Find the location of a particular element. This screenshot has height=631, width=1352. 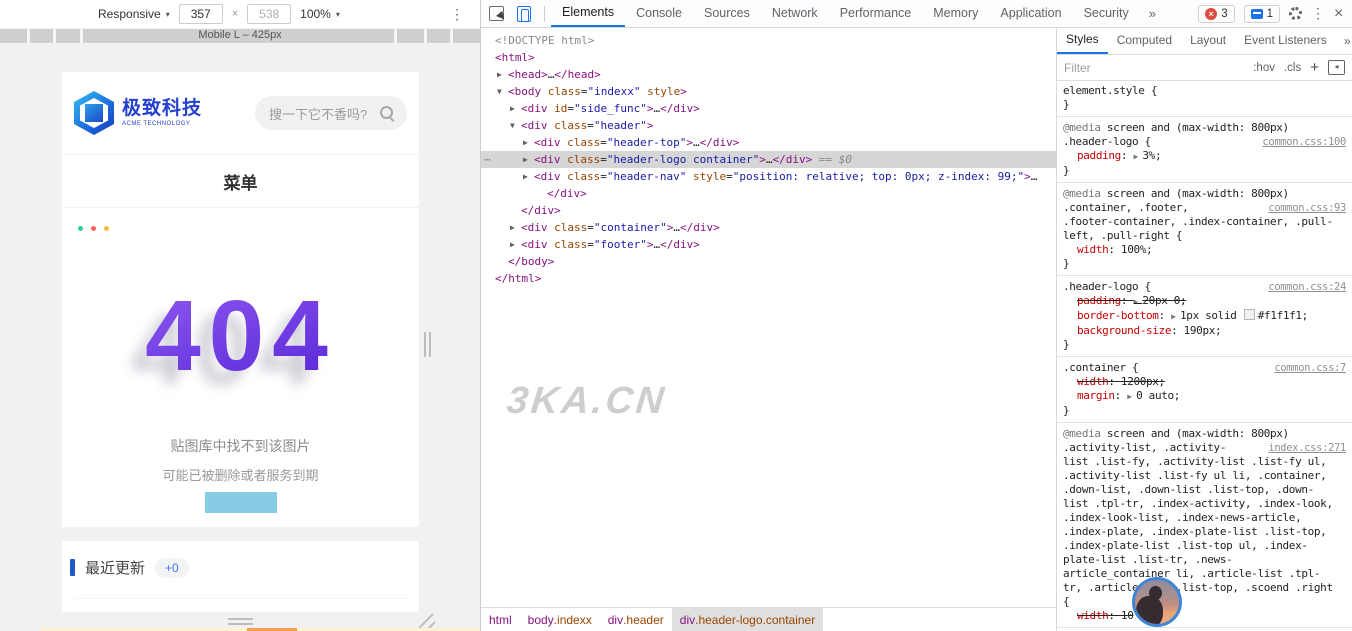

device-options-menu-icon: ⋮ is located at coordinates (457, 14).